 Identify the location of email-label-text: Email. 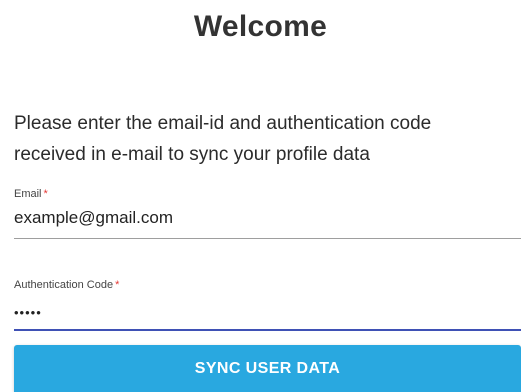
(28, 194).